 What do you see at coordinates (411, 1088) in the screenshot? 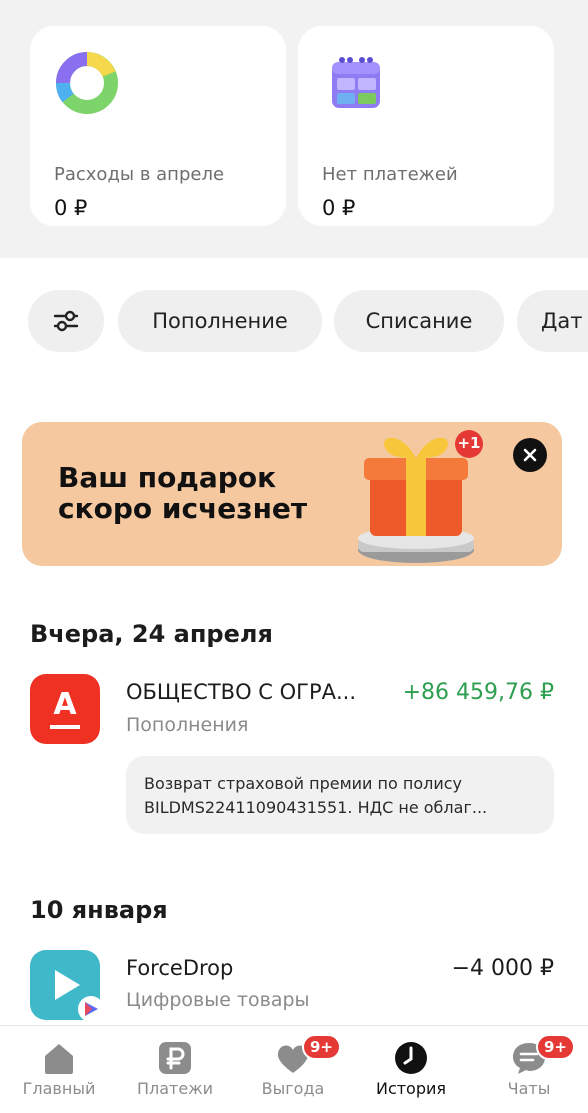
I see `nav-history-label: История` at bounding box center [411, 1088].